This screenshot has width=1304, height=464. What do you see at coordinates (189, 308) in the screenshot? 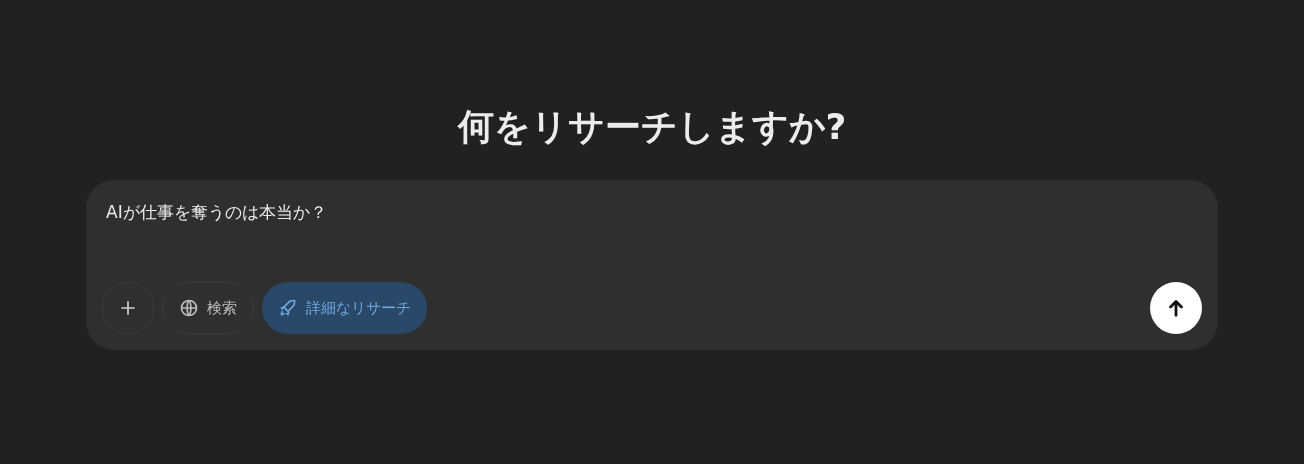
I see `globe-icon` at bounding box center [189, 308].